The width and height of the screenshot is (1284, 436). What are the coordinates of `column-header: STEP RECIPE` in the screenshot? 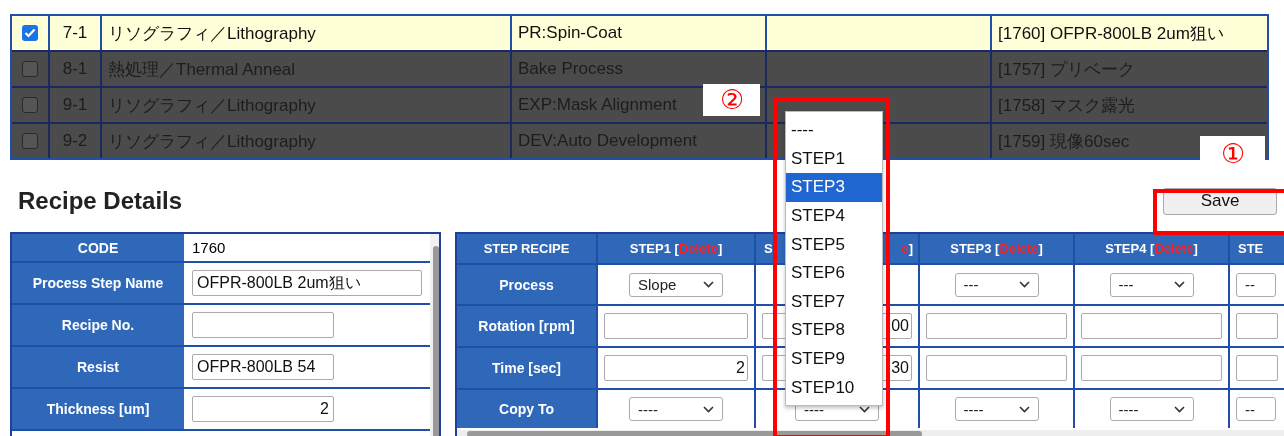 It's located at (526, 248).